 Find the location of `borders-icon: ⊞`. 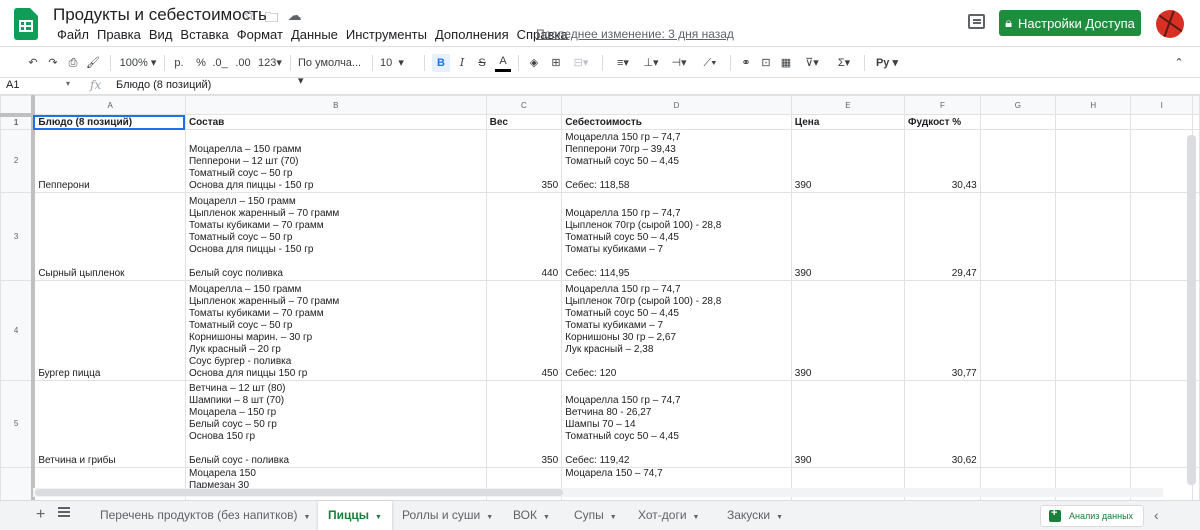

borders-icon: ⊞ is located at coordinates (556, 63).